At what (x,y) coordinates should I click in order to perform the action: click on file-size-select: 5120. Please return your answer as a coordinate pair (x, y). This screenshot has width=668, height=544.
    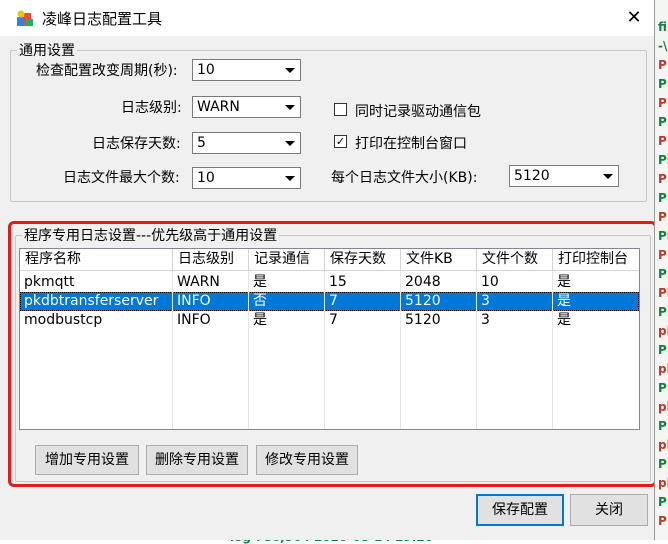
    Looking at the image, I should click on (564, 176).